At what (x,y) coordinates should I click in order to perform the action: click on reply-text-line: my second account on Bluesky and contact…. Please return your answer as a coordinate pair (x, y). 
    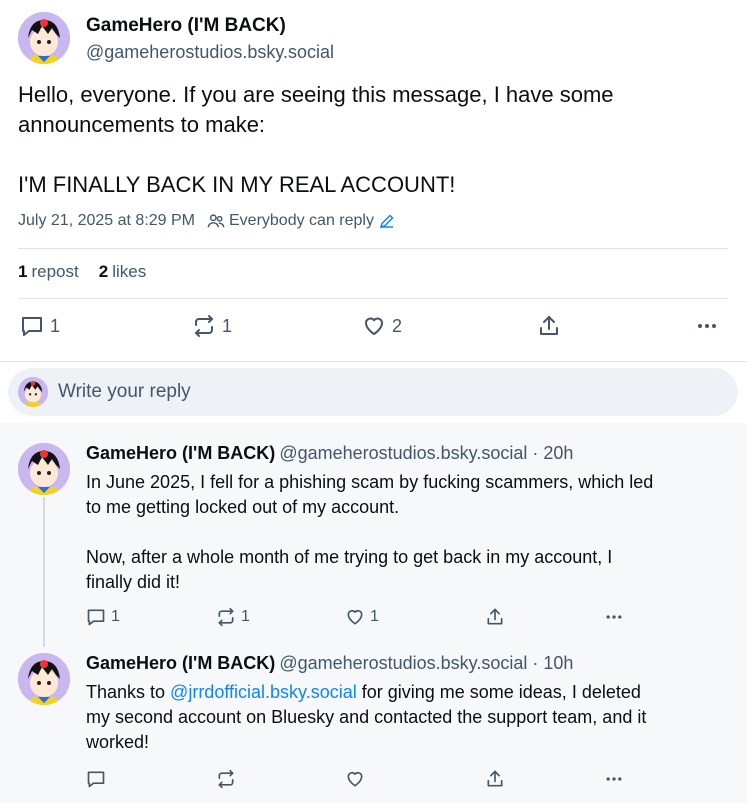
    Looking at the image, I should click on (366, 717).